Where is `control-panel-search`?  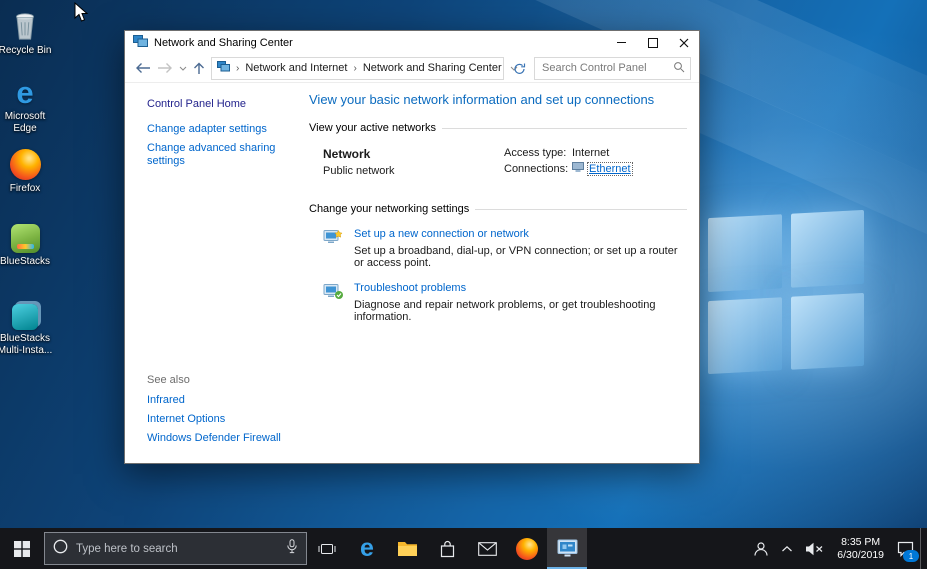 control-panel-search is located at coordinates (612, 68).